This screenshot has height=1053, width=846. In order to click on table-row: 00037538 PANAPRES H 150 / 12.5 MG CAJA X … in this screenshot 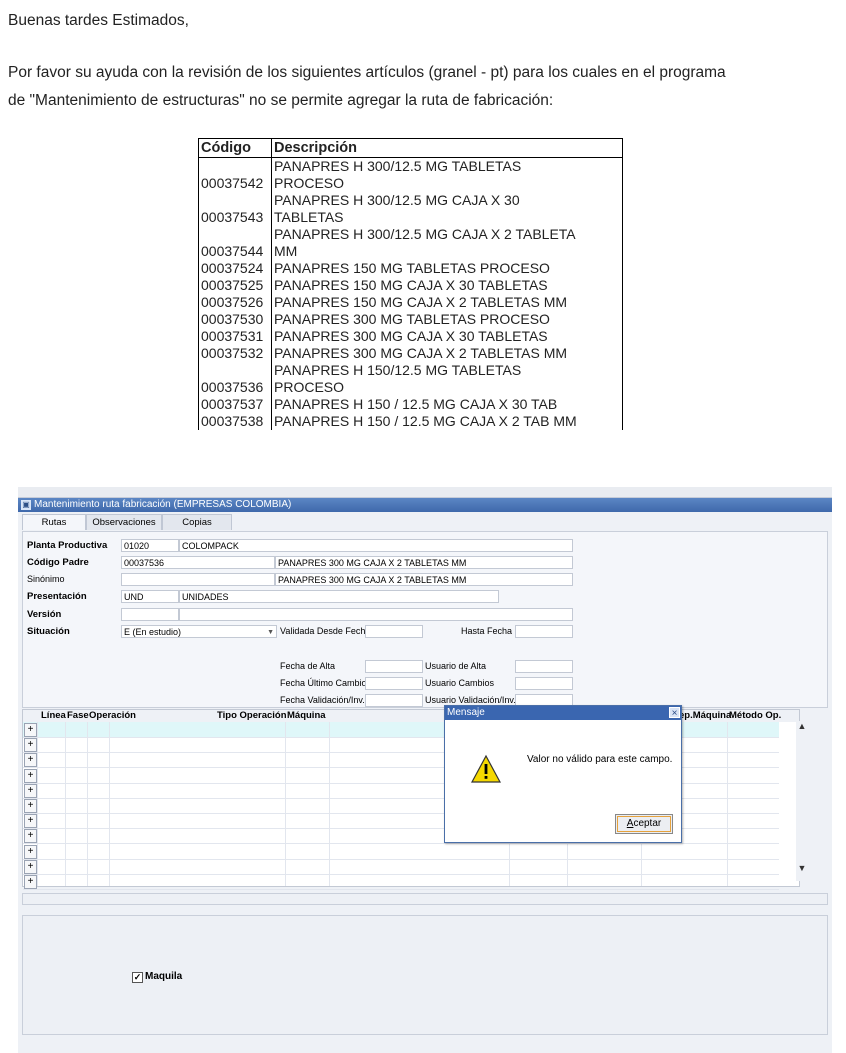, I will do `click(410, 421)`.